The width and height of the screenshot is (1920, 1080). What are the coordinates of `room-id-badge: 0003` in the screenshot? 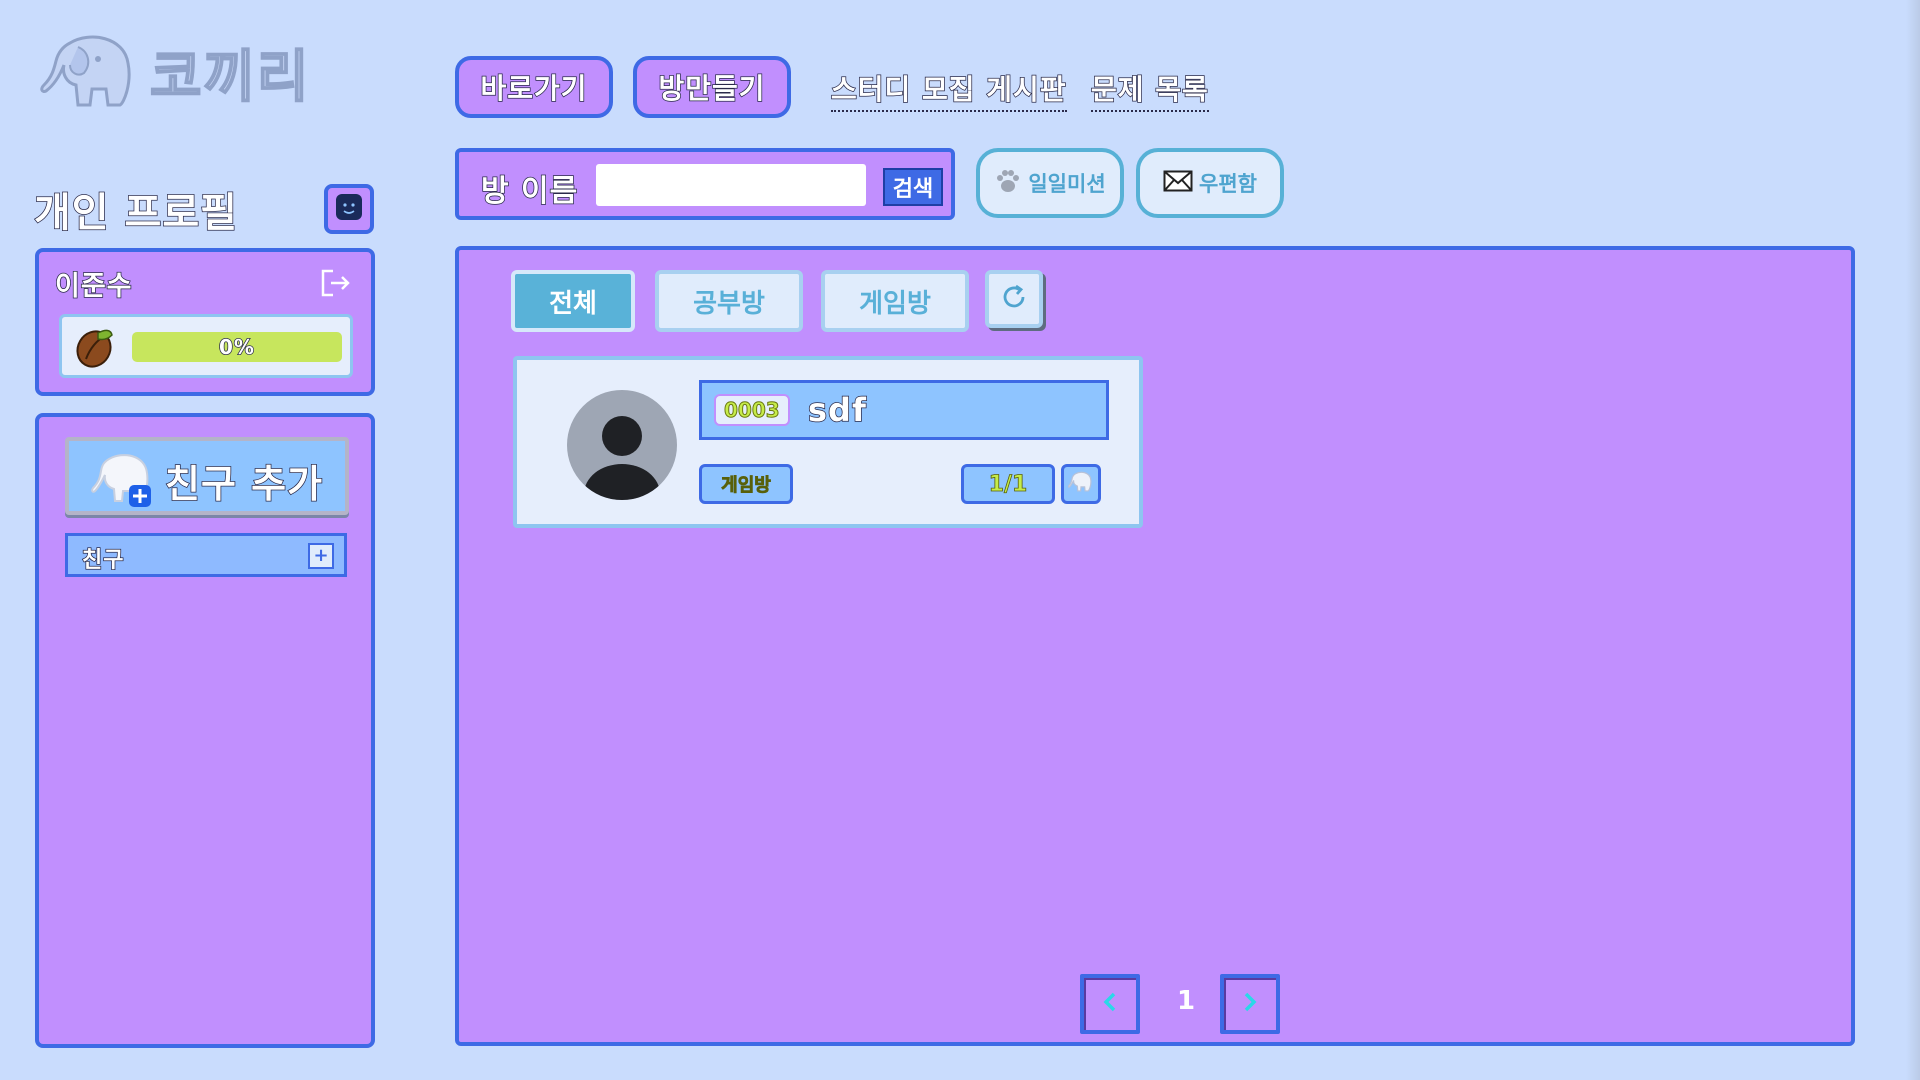 It's located at (752, 410).